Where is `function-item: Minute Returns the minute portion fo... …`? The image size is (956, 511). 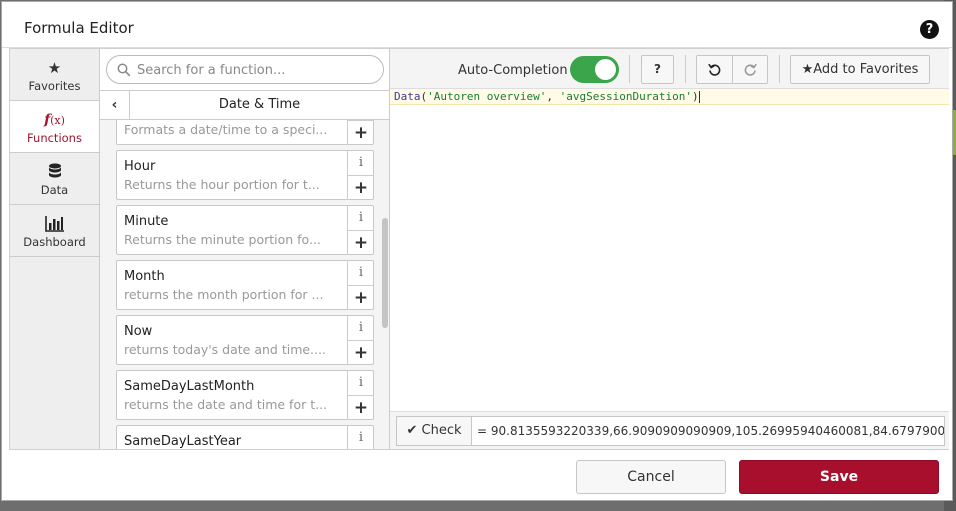
function-item: Minute Returns the minute portion fo... … is located at coordinates (245, 230).